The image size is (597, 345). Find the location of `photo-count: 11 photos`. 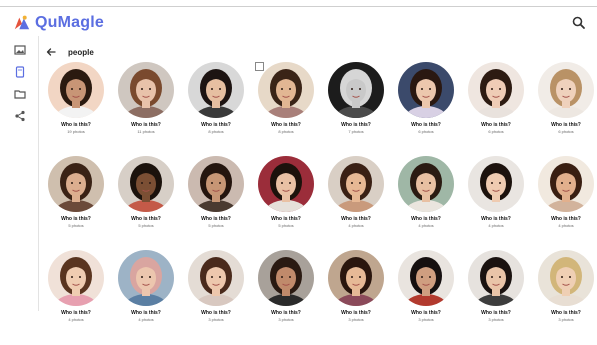

photo-count: 11 photos is located at coordinates (146, 131).